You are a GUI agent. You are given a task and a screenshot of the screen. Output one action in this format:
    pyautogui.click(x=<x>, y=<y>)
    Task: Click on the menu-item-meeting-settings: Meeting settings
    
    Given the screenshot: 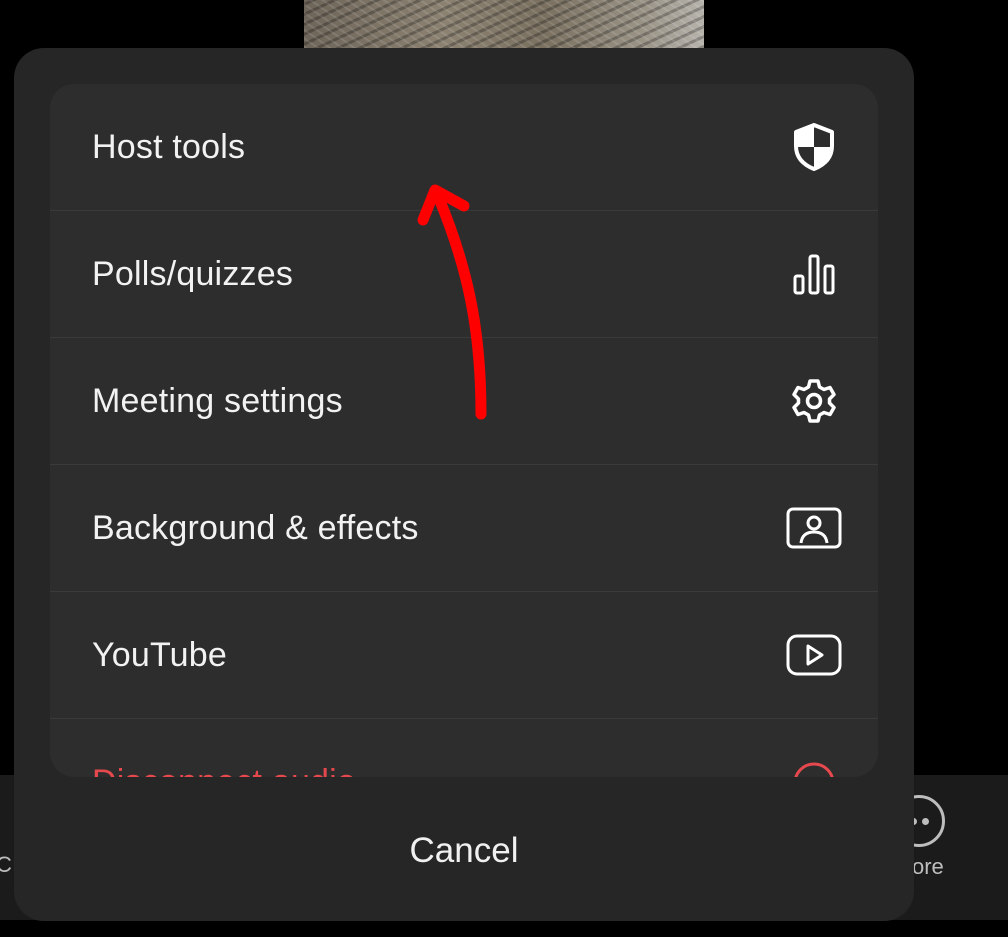 What is the action you would take?
    pyautogui.click(x=464, y=401)
    